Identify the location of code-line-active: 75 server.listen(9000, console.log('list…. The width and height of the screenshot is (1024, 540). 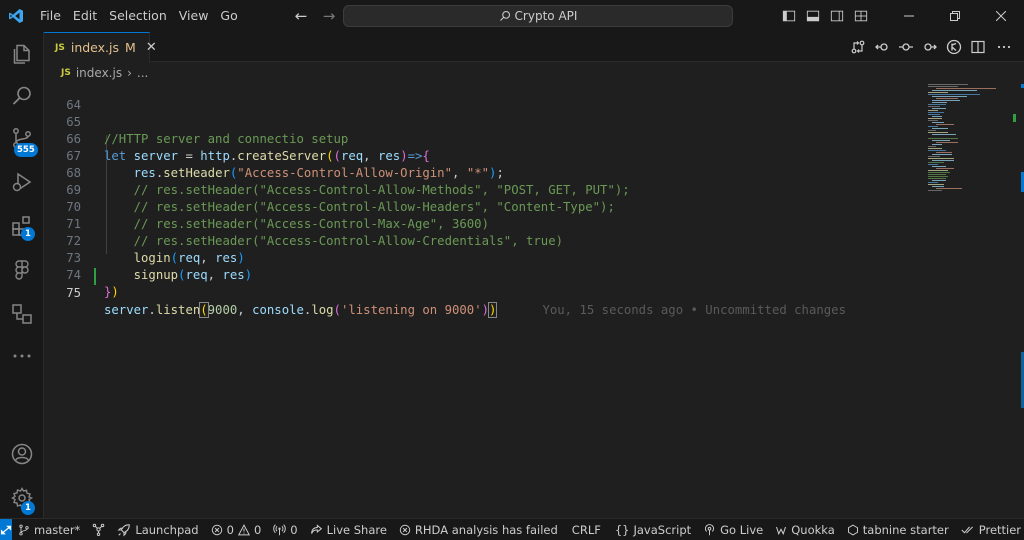
(484, 293).